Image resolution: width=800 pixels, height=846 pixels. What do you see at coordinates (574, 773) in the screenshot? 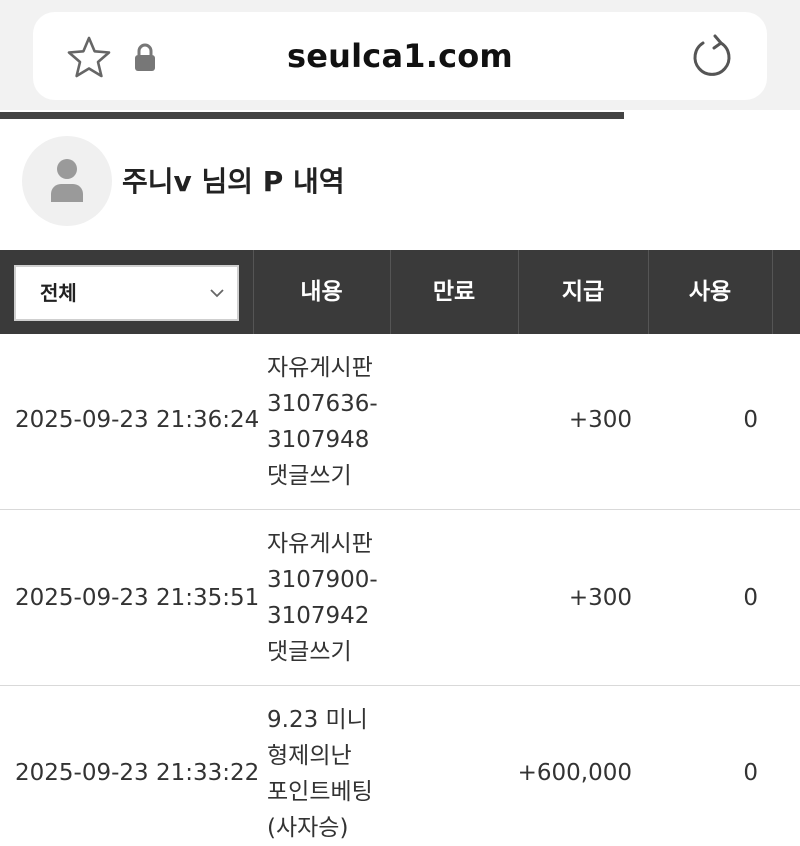
I see `row-pay: +600,000` at bounding box center [574, 773].